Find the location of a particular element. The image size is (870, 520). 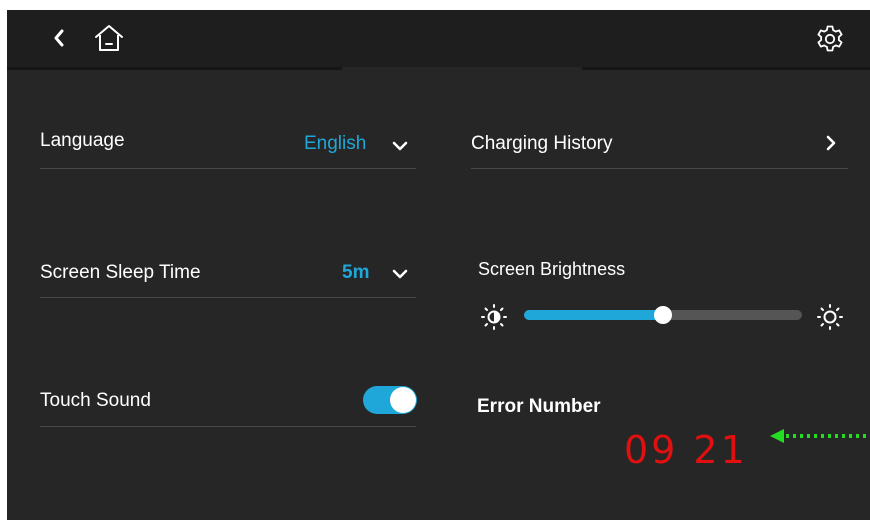

home-icon is located at coordinates (109, 38).